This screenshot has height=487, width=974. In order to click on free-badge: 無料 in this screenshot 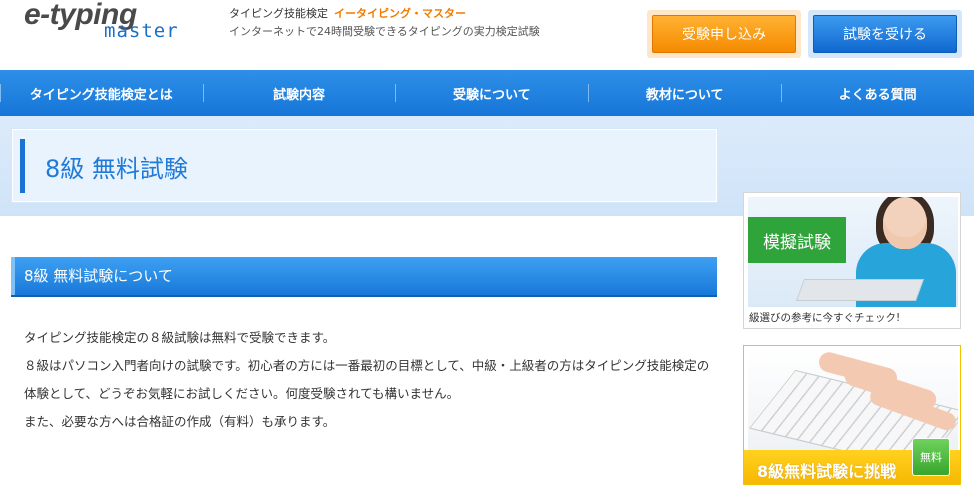, I will do `click(931, 457)`.